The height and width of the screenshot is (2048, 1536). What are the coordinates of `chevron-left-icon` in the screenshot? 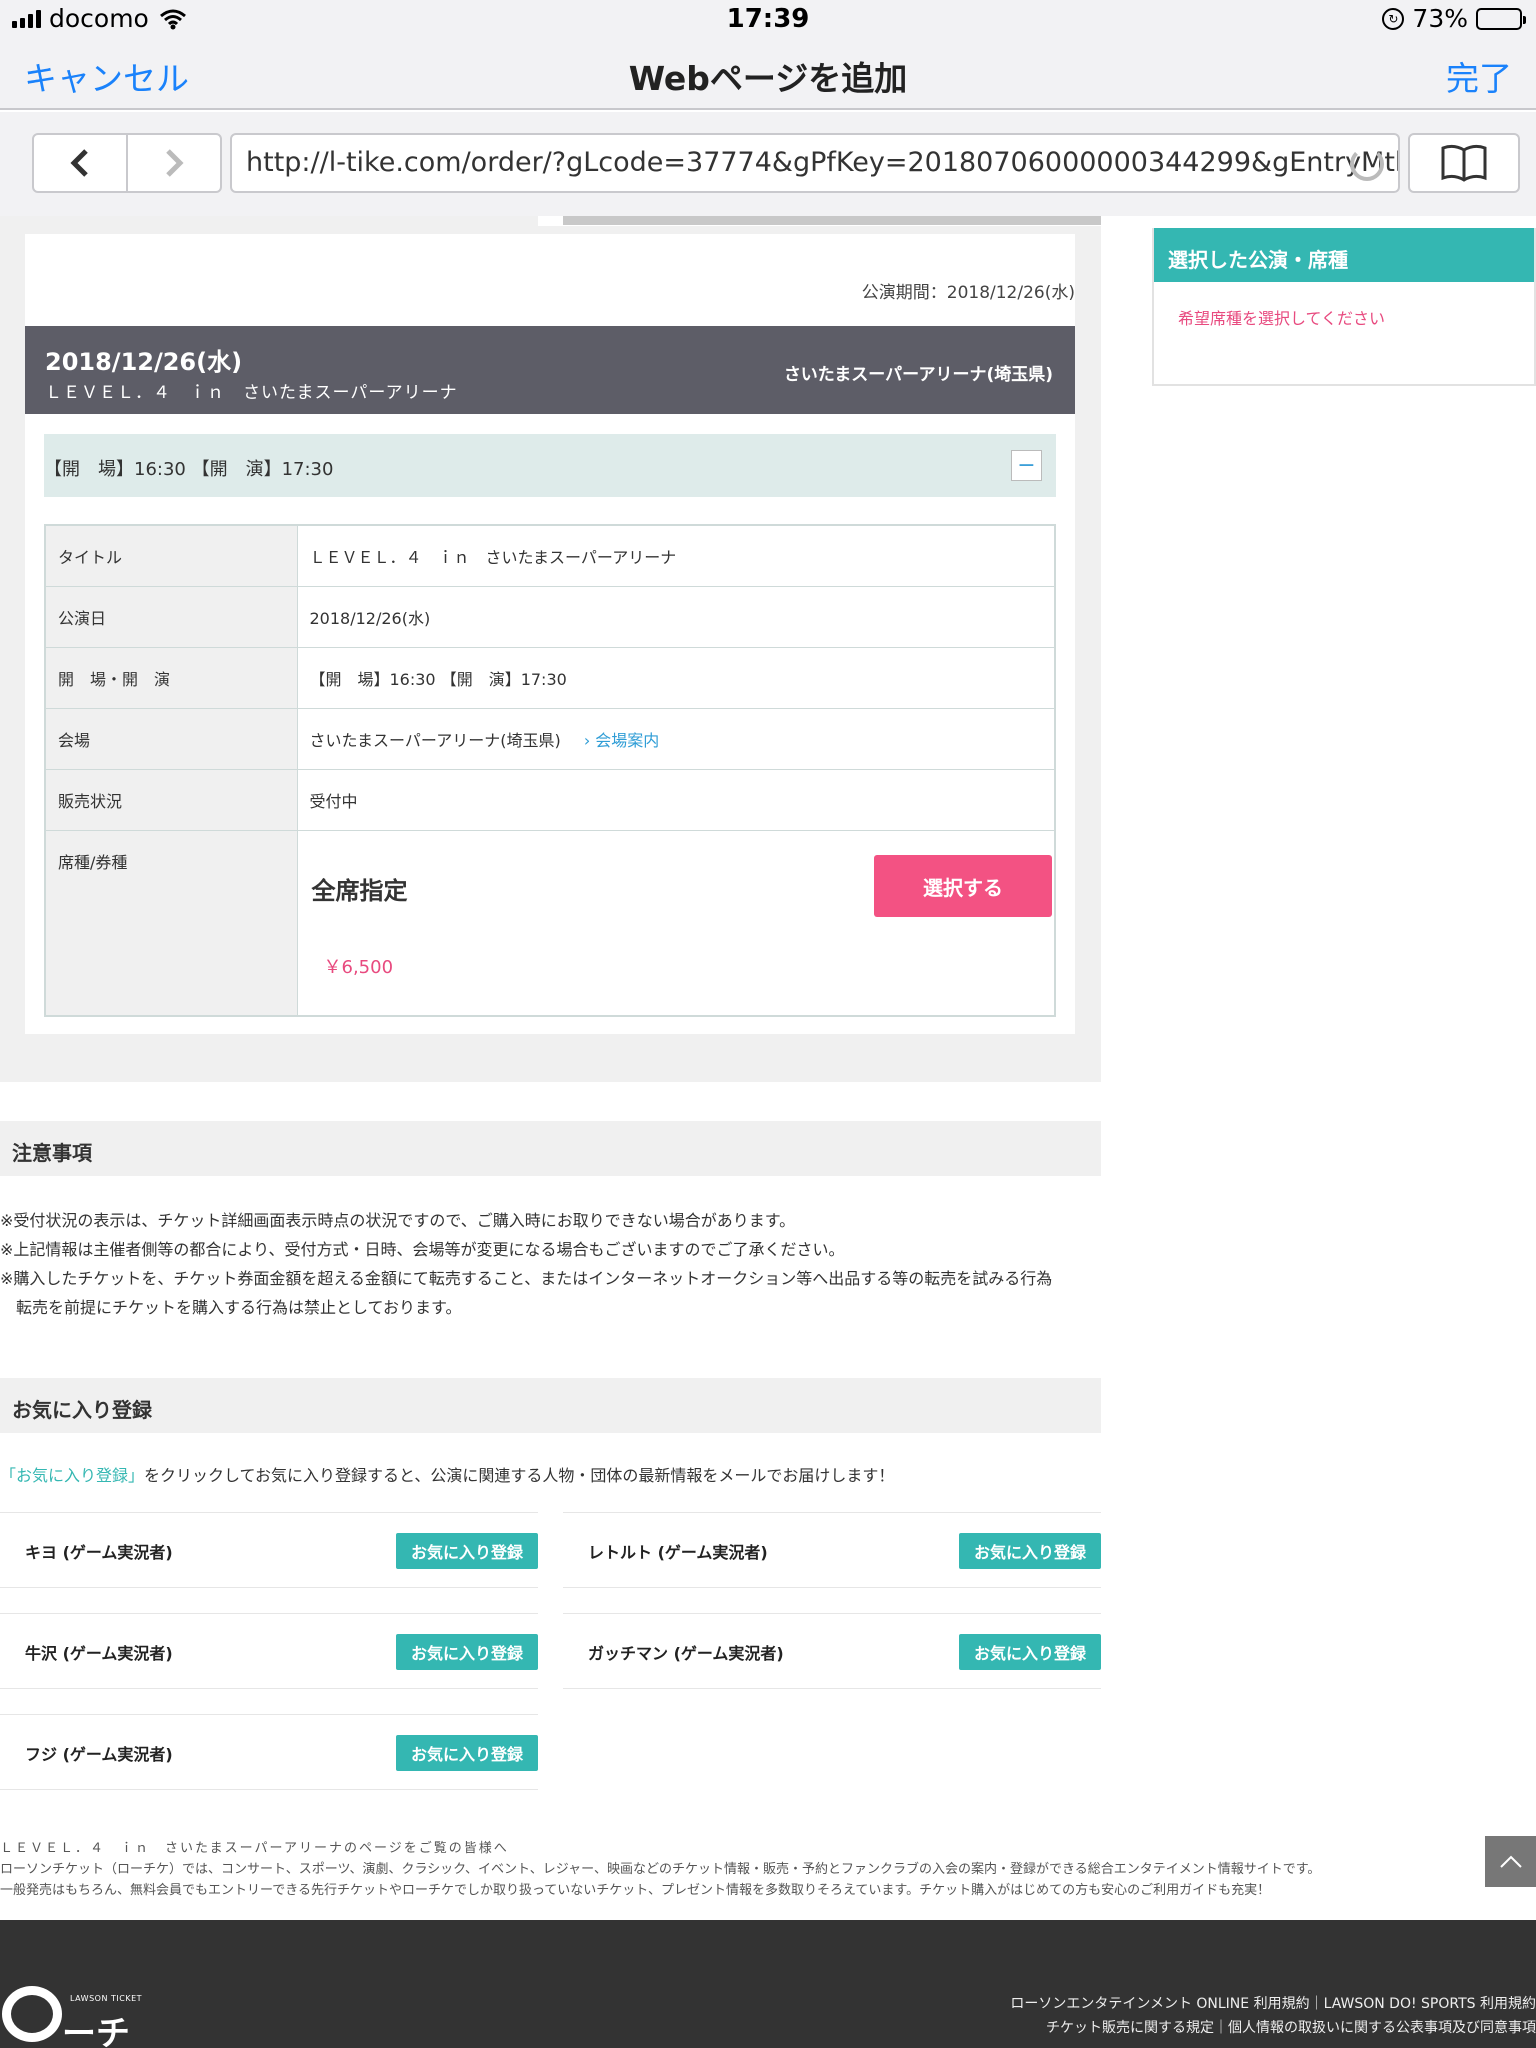 It's located at (79, 163).